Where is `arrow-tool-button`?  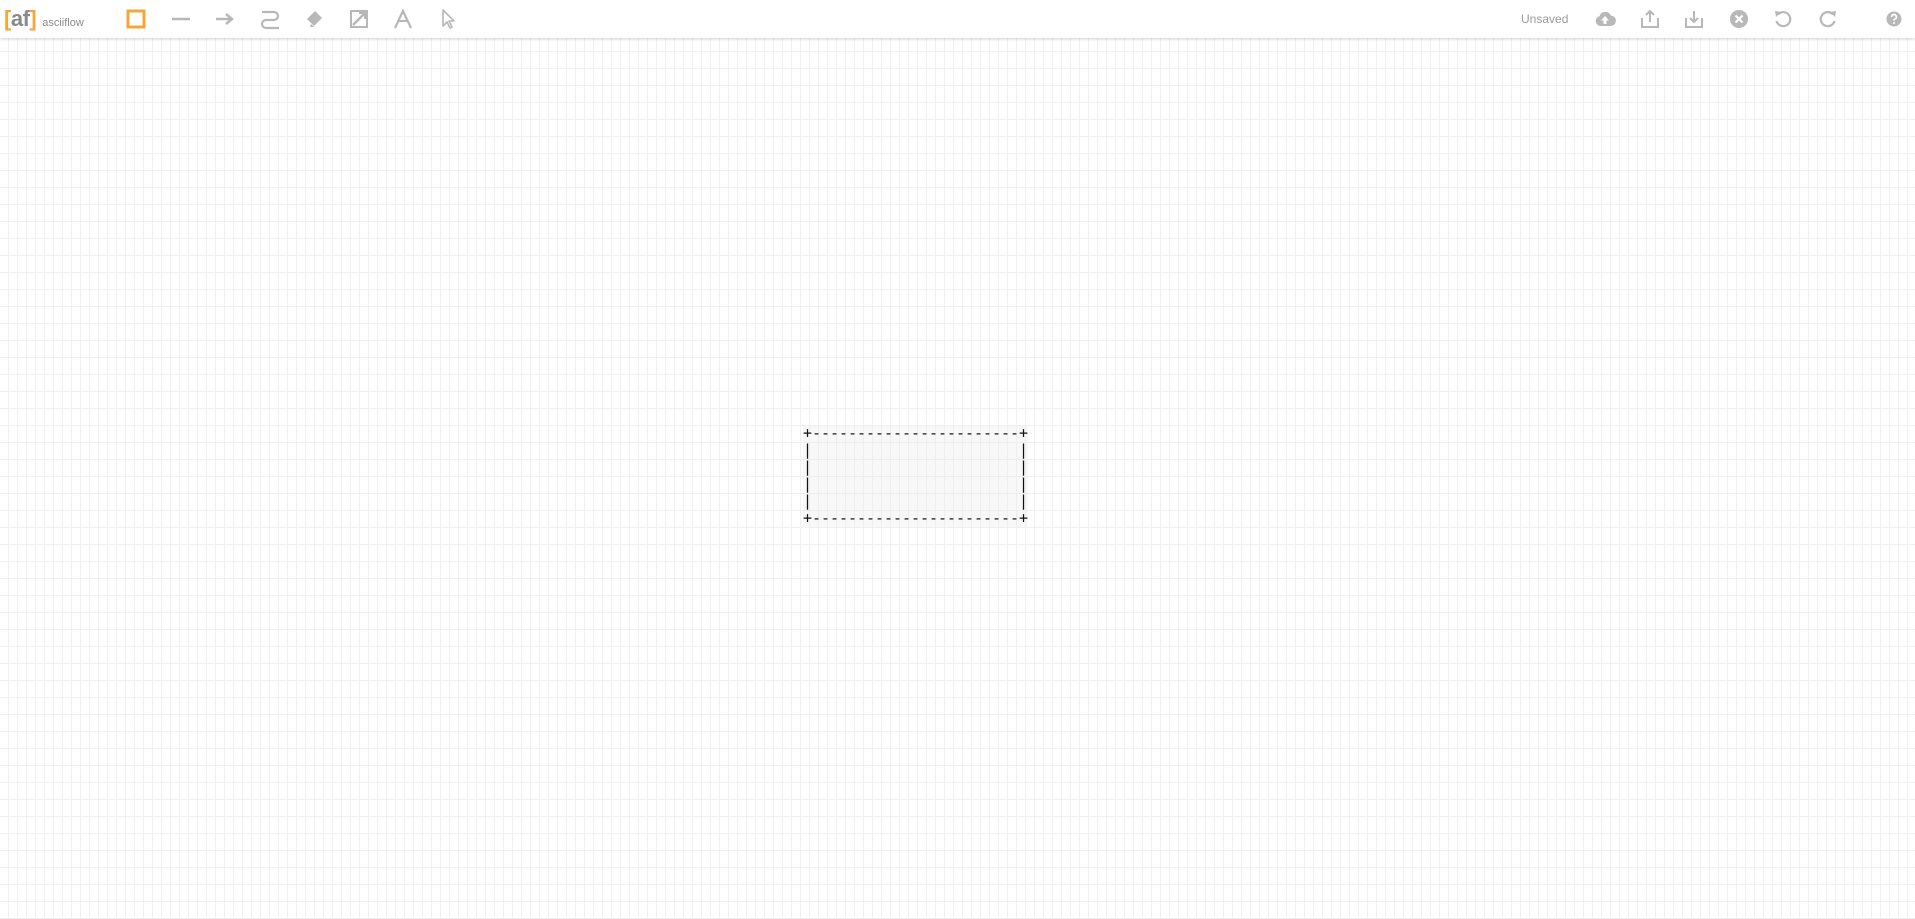 arrow-tool-button is located at coordinates (225, 19).